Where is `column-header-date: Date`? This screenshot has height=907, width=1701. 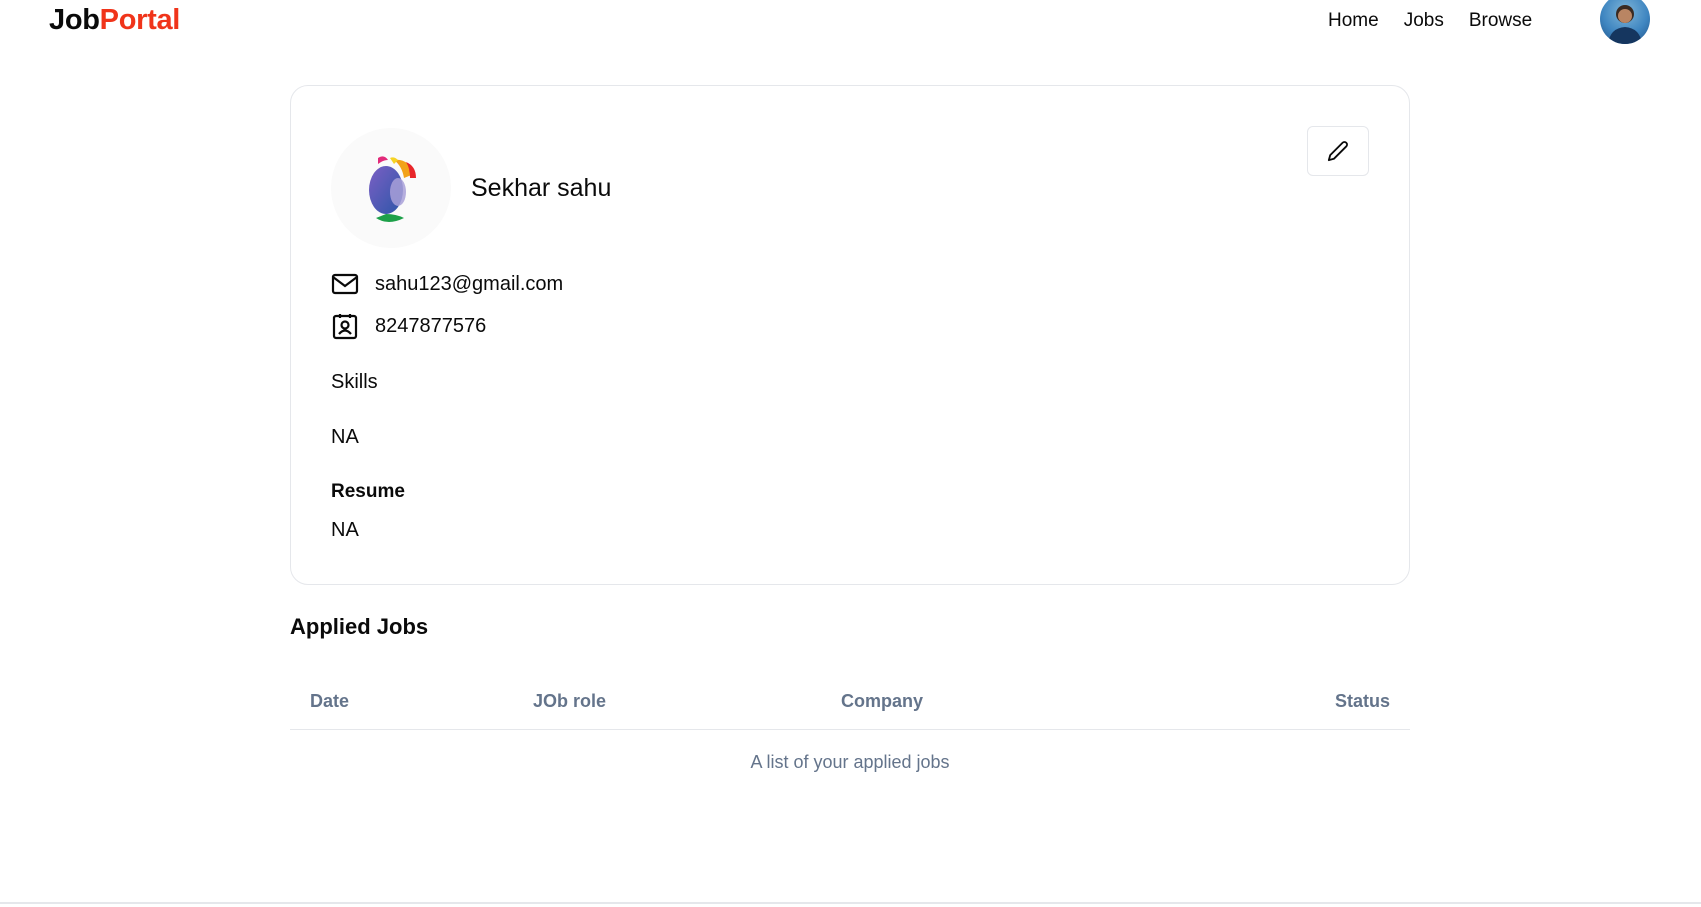
column-header-date: Date is located at coordinates (330, 701).